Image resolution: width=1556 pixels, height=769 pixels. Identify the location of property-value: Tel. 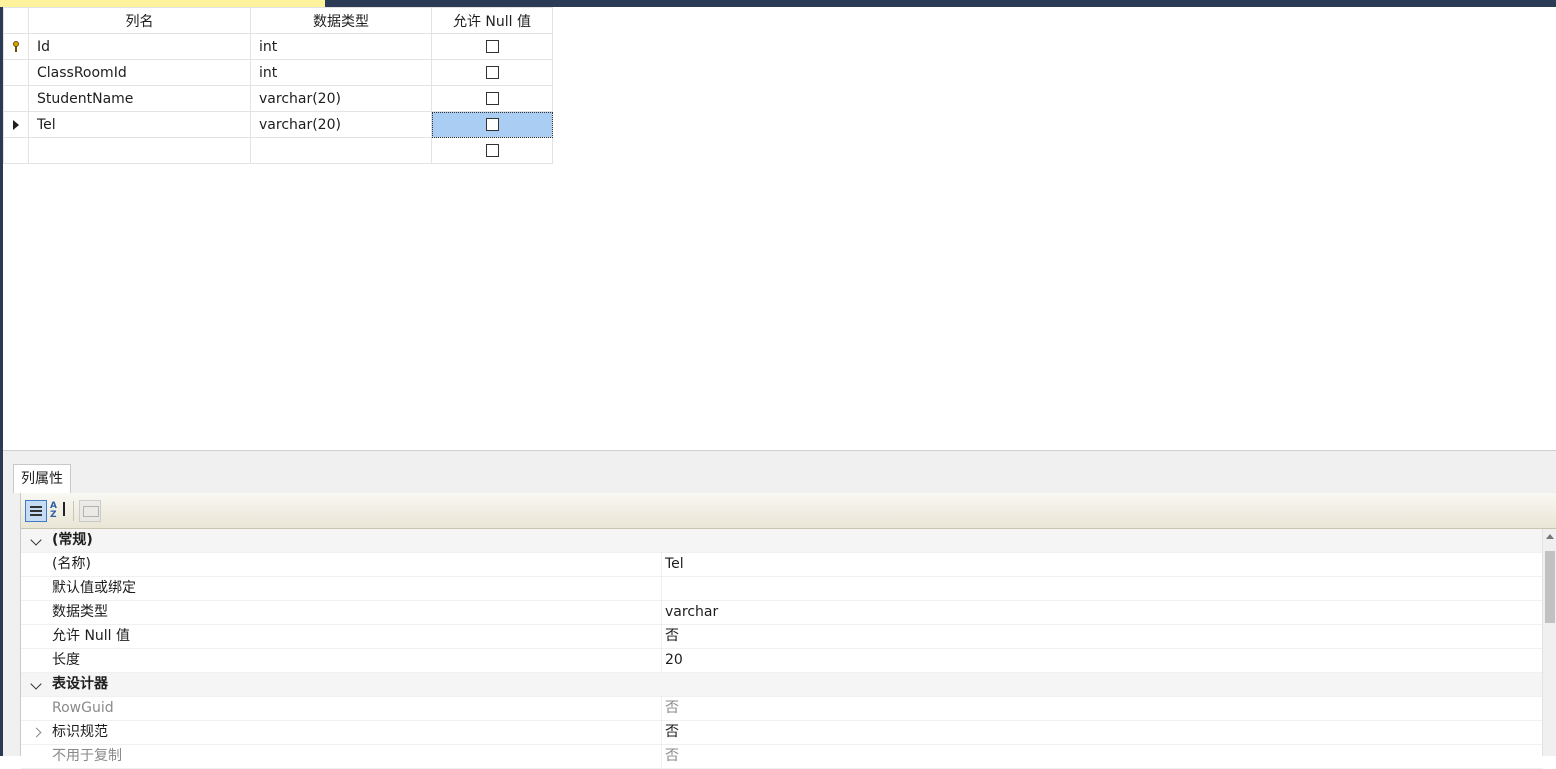
(1102, 564).